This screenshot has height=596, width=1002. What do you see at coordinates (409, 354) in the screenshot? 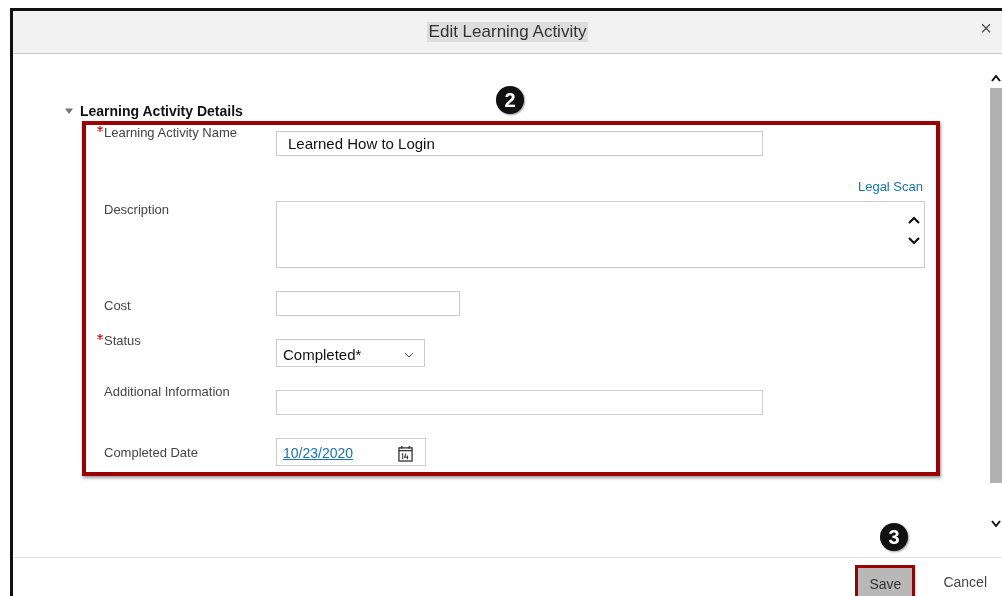
I see `chevron-down-icon` at bounding box center [409, 354].